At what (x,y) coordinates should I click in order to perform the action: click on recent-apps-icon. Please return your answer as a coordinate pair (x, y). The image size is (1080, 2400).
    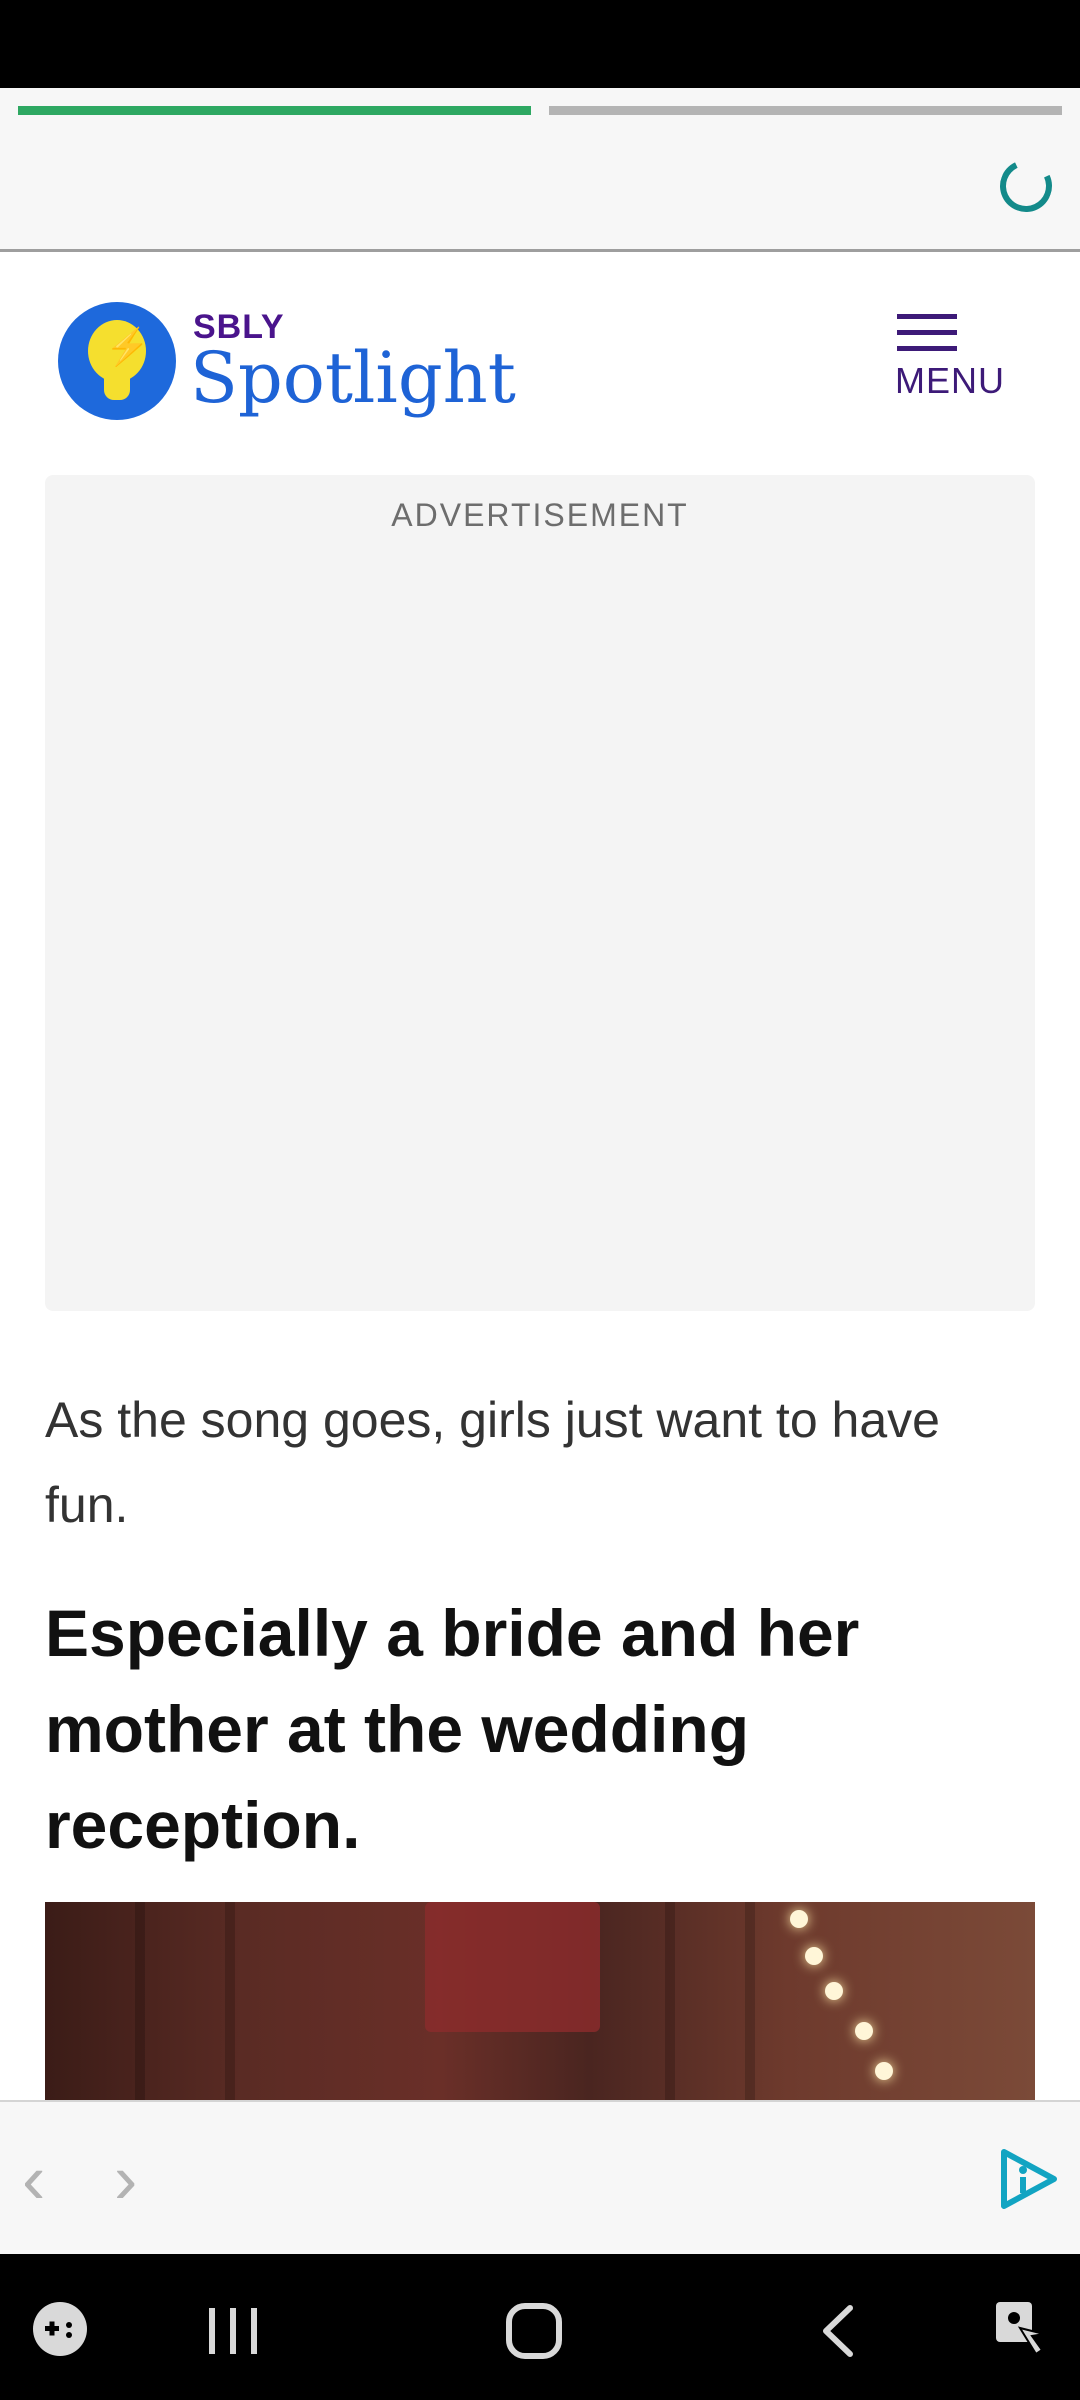
    Looking at the image, I should click on (233, 2331).